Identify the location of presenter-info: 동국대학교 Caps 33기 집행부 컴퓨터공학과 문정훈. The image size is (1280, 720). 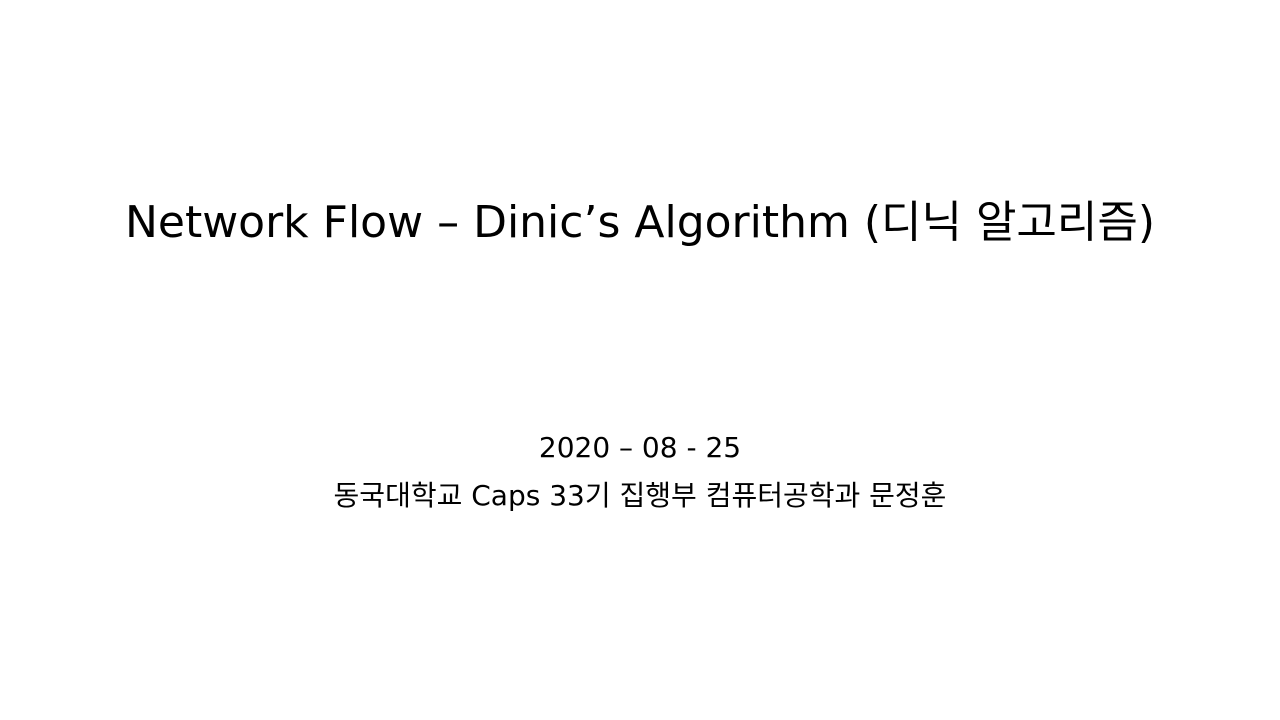
(640, 495).